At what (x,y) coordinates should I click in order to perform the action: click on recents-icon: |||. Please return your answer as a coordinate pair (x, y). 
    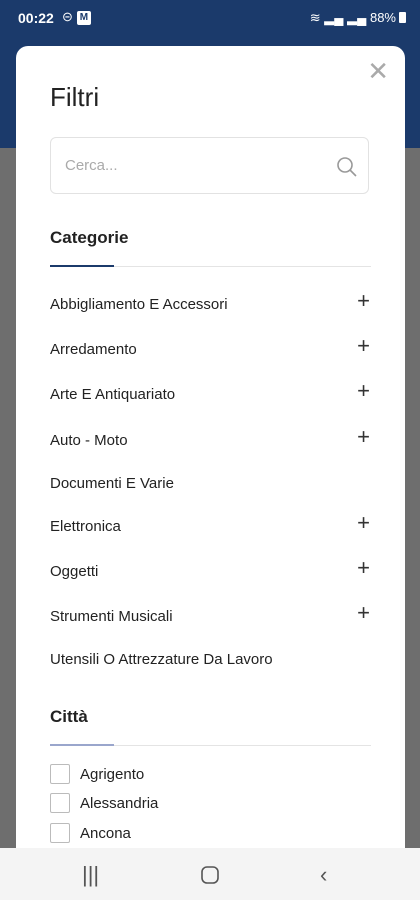
    Looking at the image, I should click on (90, 875).